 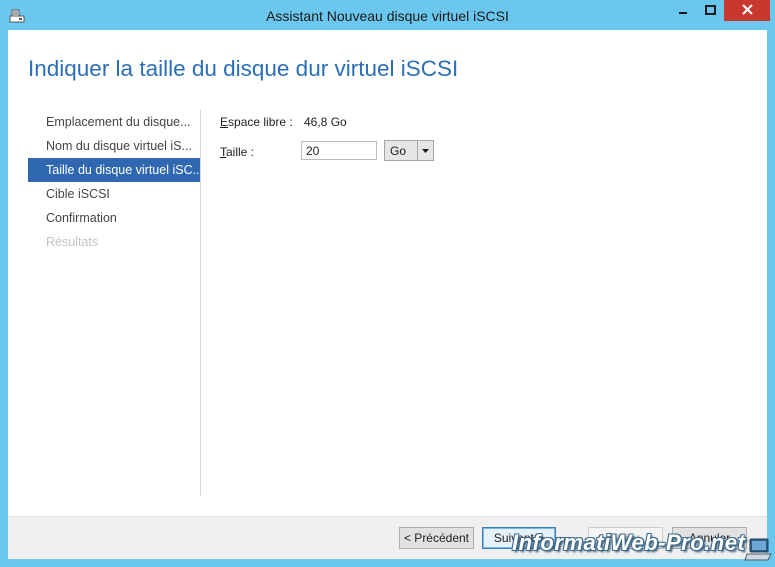 What do you see at coordinates (200, 303) in the screenshot?
I see `nav-divider` at bounding box center [200, 303].